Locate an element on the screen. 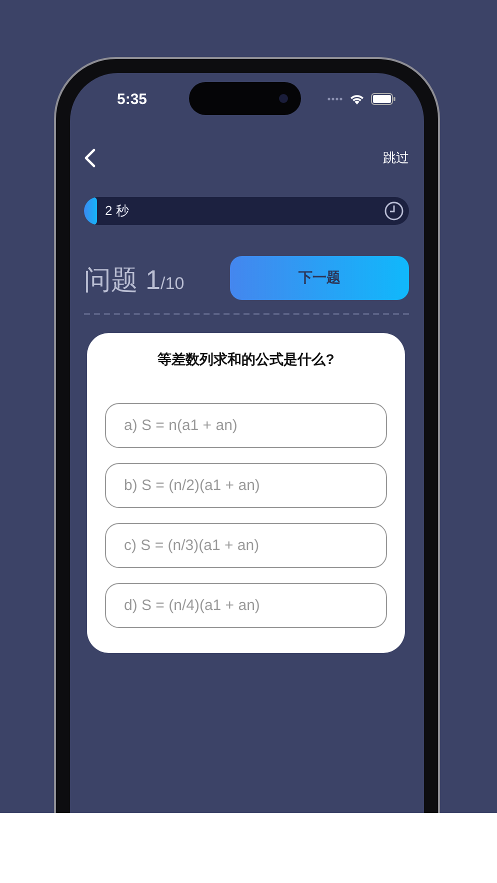  next-button: 下一题 is located at coordinates (319, 278).